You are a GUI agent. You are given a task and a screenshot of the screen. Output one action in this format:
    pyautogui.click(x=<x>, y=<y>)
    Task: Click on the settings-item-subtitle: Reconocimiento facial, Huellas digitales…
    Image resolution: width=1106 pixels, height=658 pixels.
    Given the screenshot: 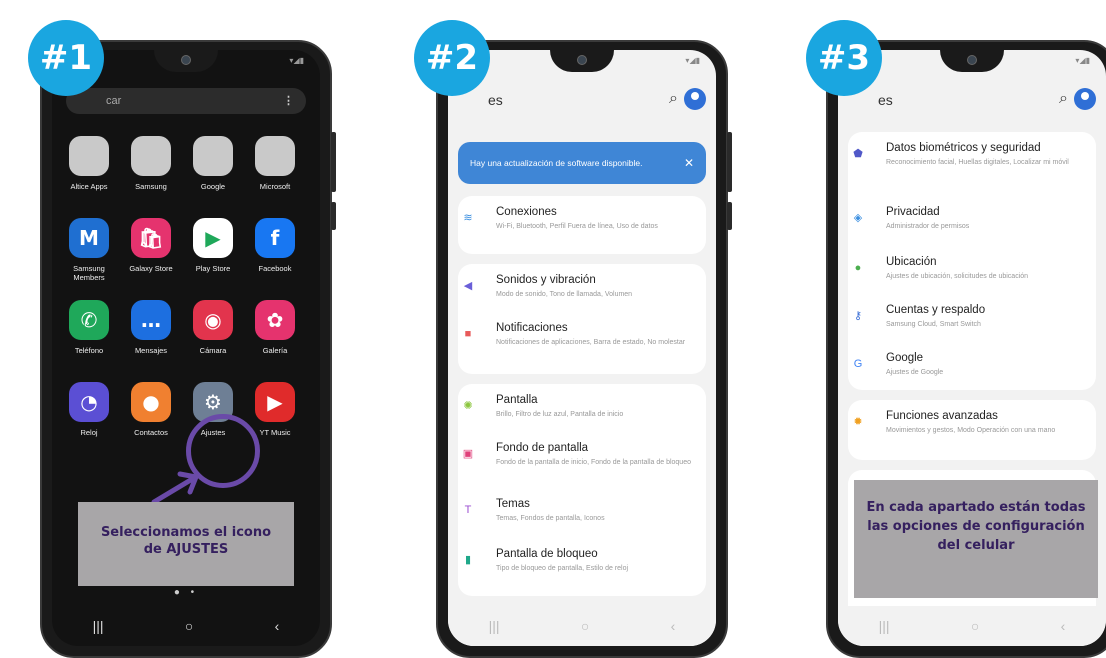 What is the action you would take?
    pyautogui.click(x=977, y=162)
    